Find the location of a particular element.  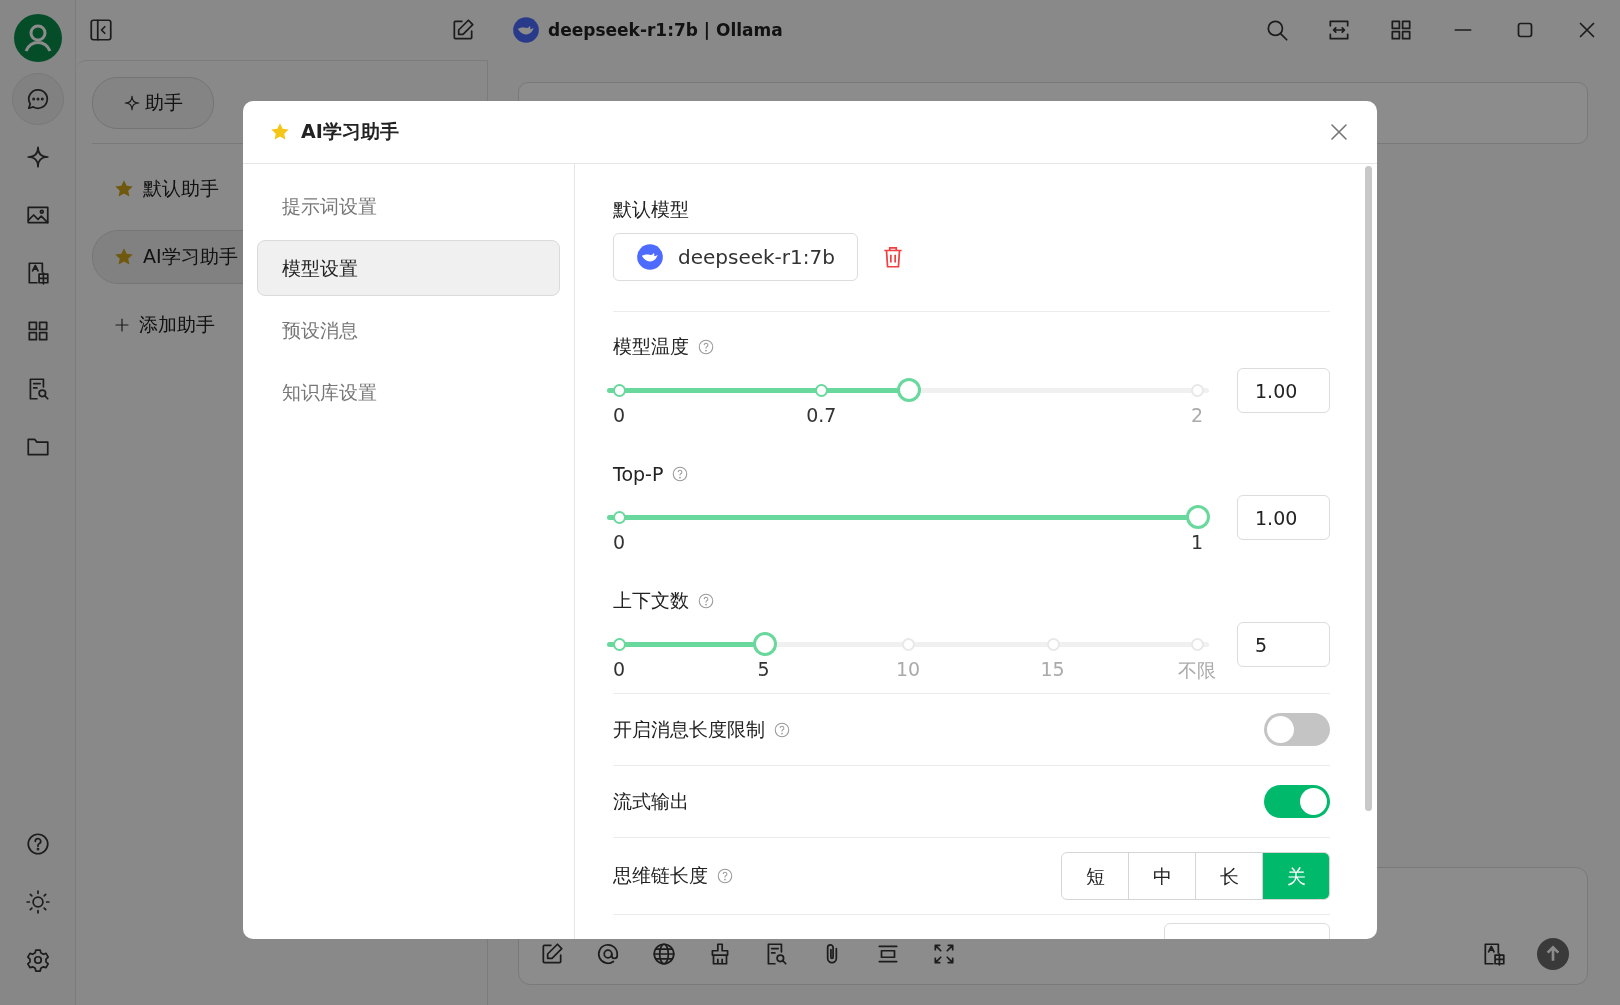

tick-label: 不限 is located at coordinates (1197, 670).